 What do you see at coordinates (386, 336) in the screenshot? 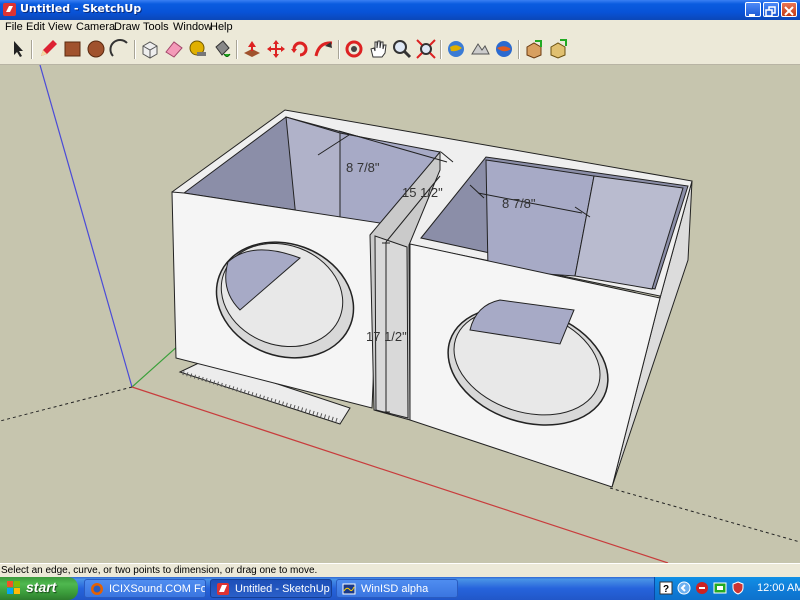
I see `dim-divider-height: 17 1/2"` at bounding box center [386, 336].